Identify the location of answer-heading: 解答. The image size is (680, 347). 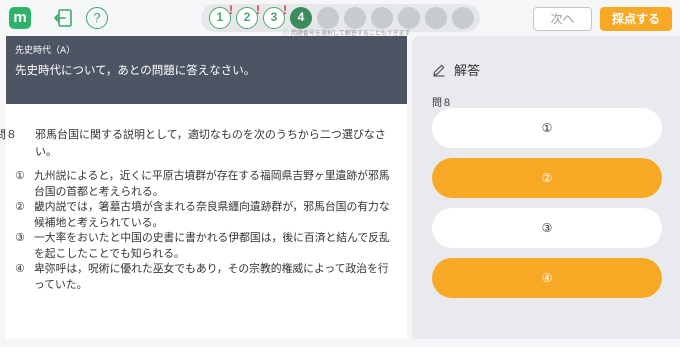
(456, 69).